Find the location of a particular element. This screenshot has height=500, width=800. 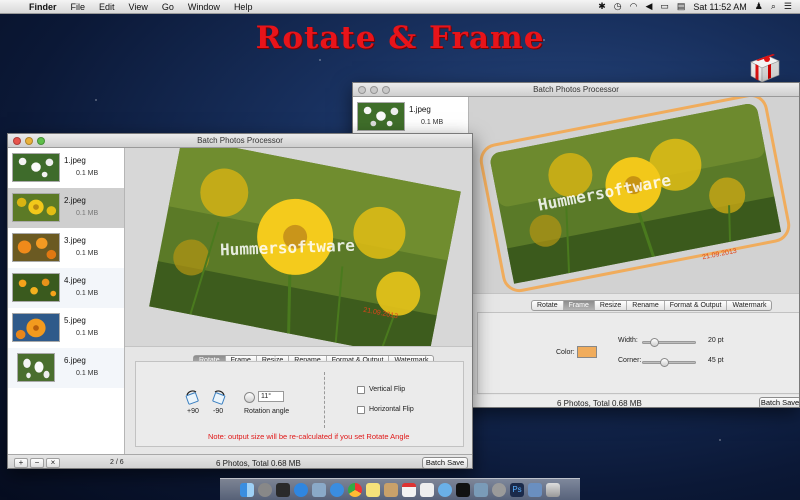

back-window-titlebar: Batch Photos Processor is located at coordinates (576, 90).